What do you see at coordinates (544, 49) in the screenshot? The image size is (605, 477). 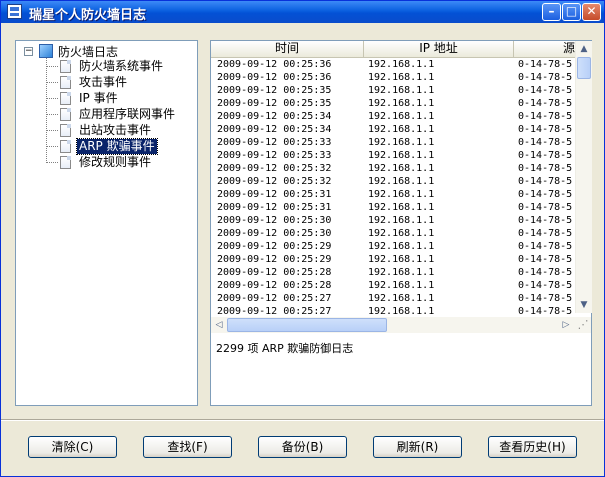 I see `column-header-source: 源` at bounding box center [544, 49].